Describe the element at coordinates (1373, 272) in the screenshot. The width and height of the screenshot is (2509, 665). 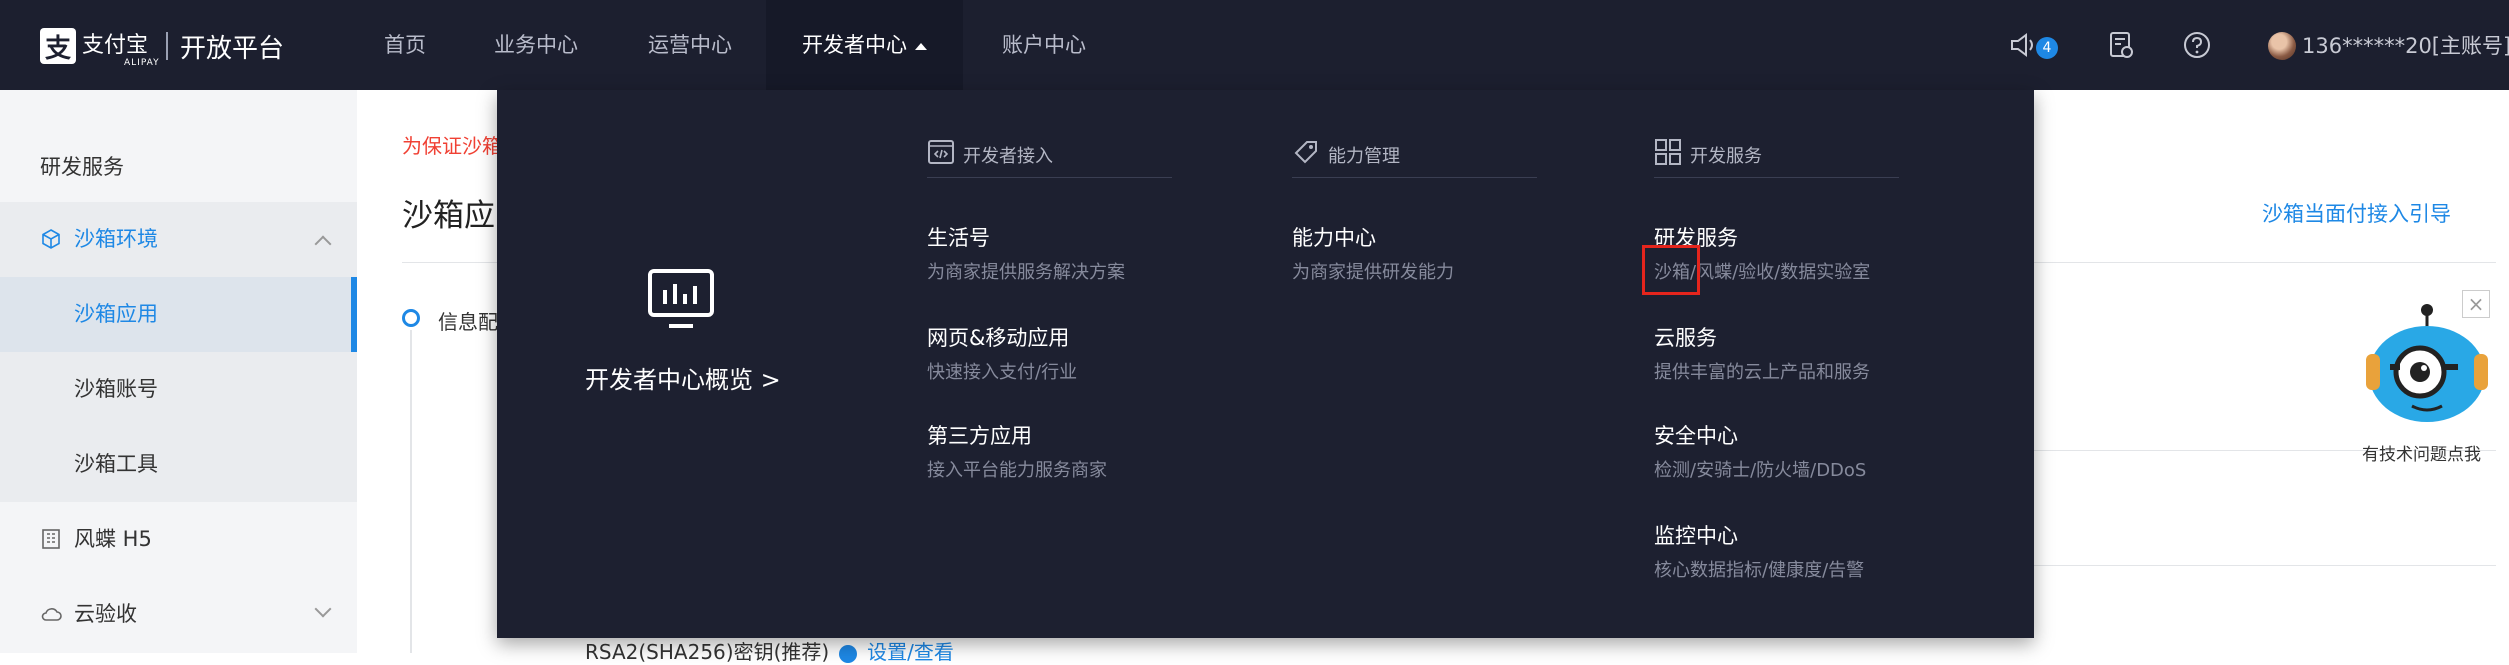
I see `entry-desc: 为商家提供研发能力` at that location.